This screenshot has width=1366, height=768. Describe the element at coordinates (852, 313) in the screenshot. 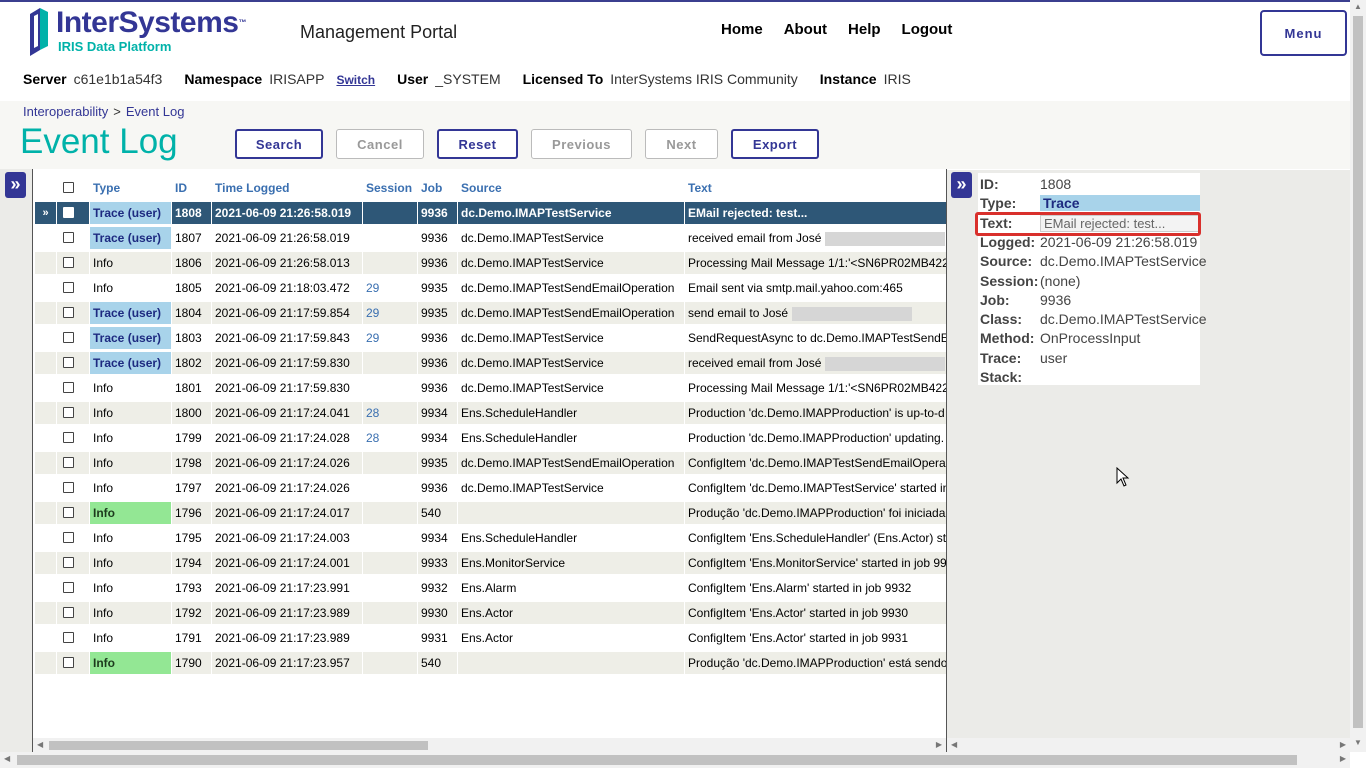

I see `redacted-email-block` at that location.